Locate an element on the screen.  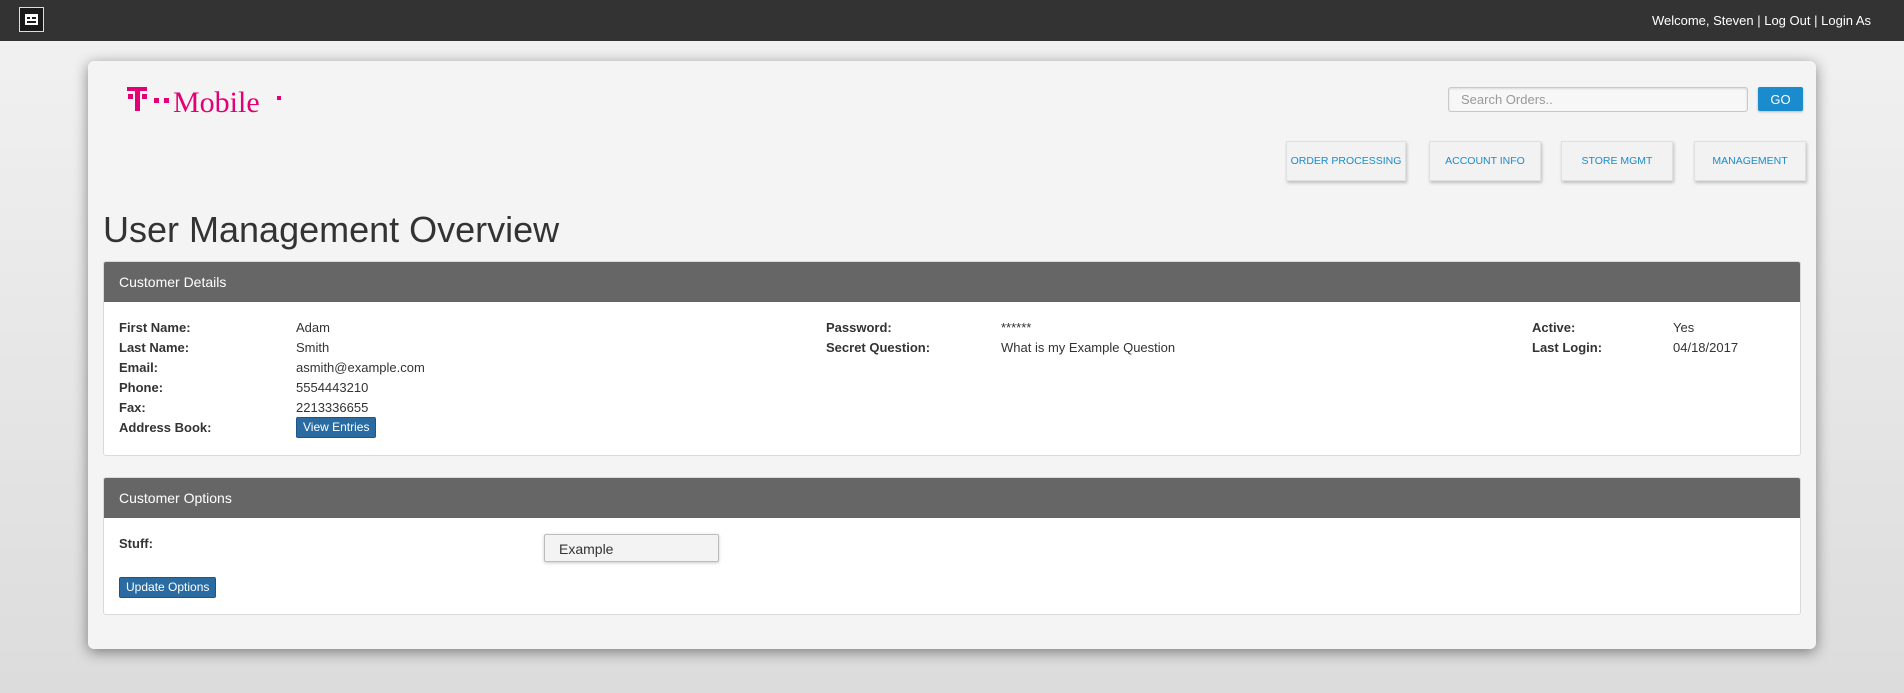
view-entries-button: View Entries is located at coordinates (336, 427).